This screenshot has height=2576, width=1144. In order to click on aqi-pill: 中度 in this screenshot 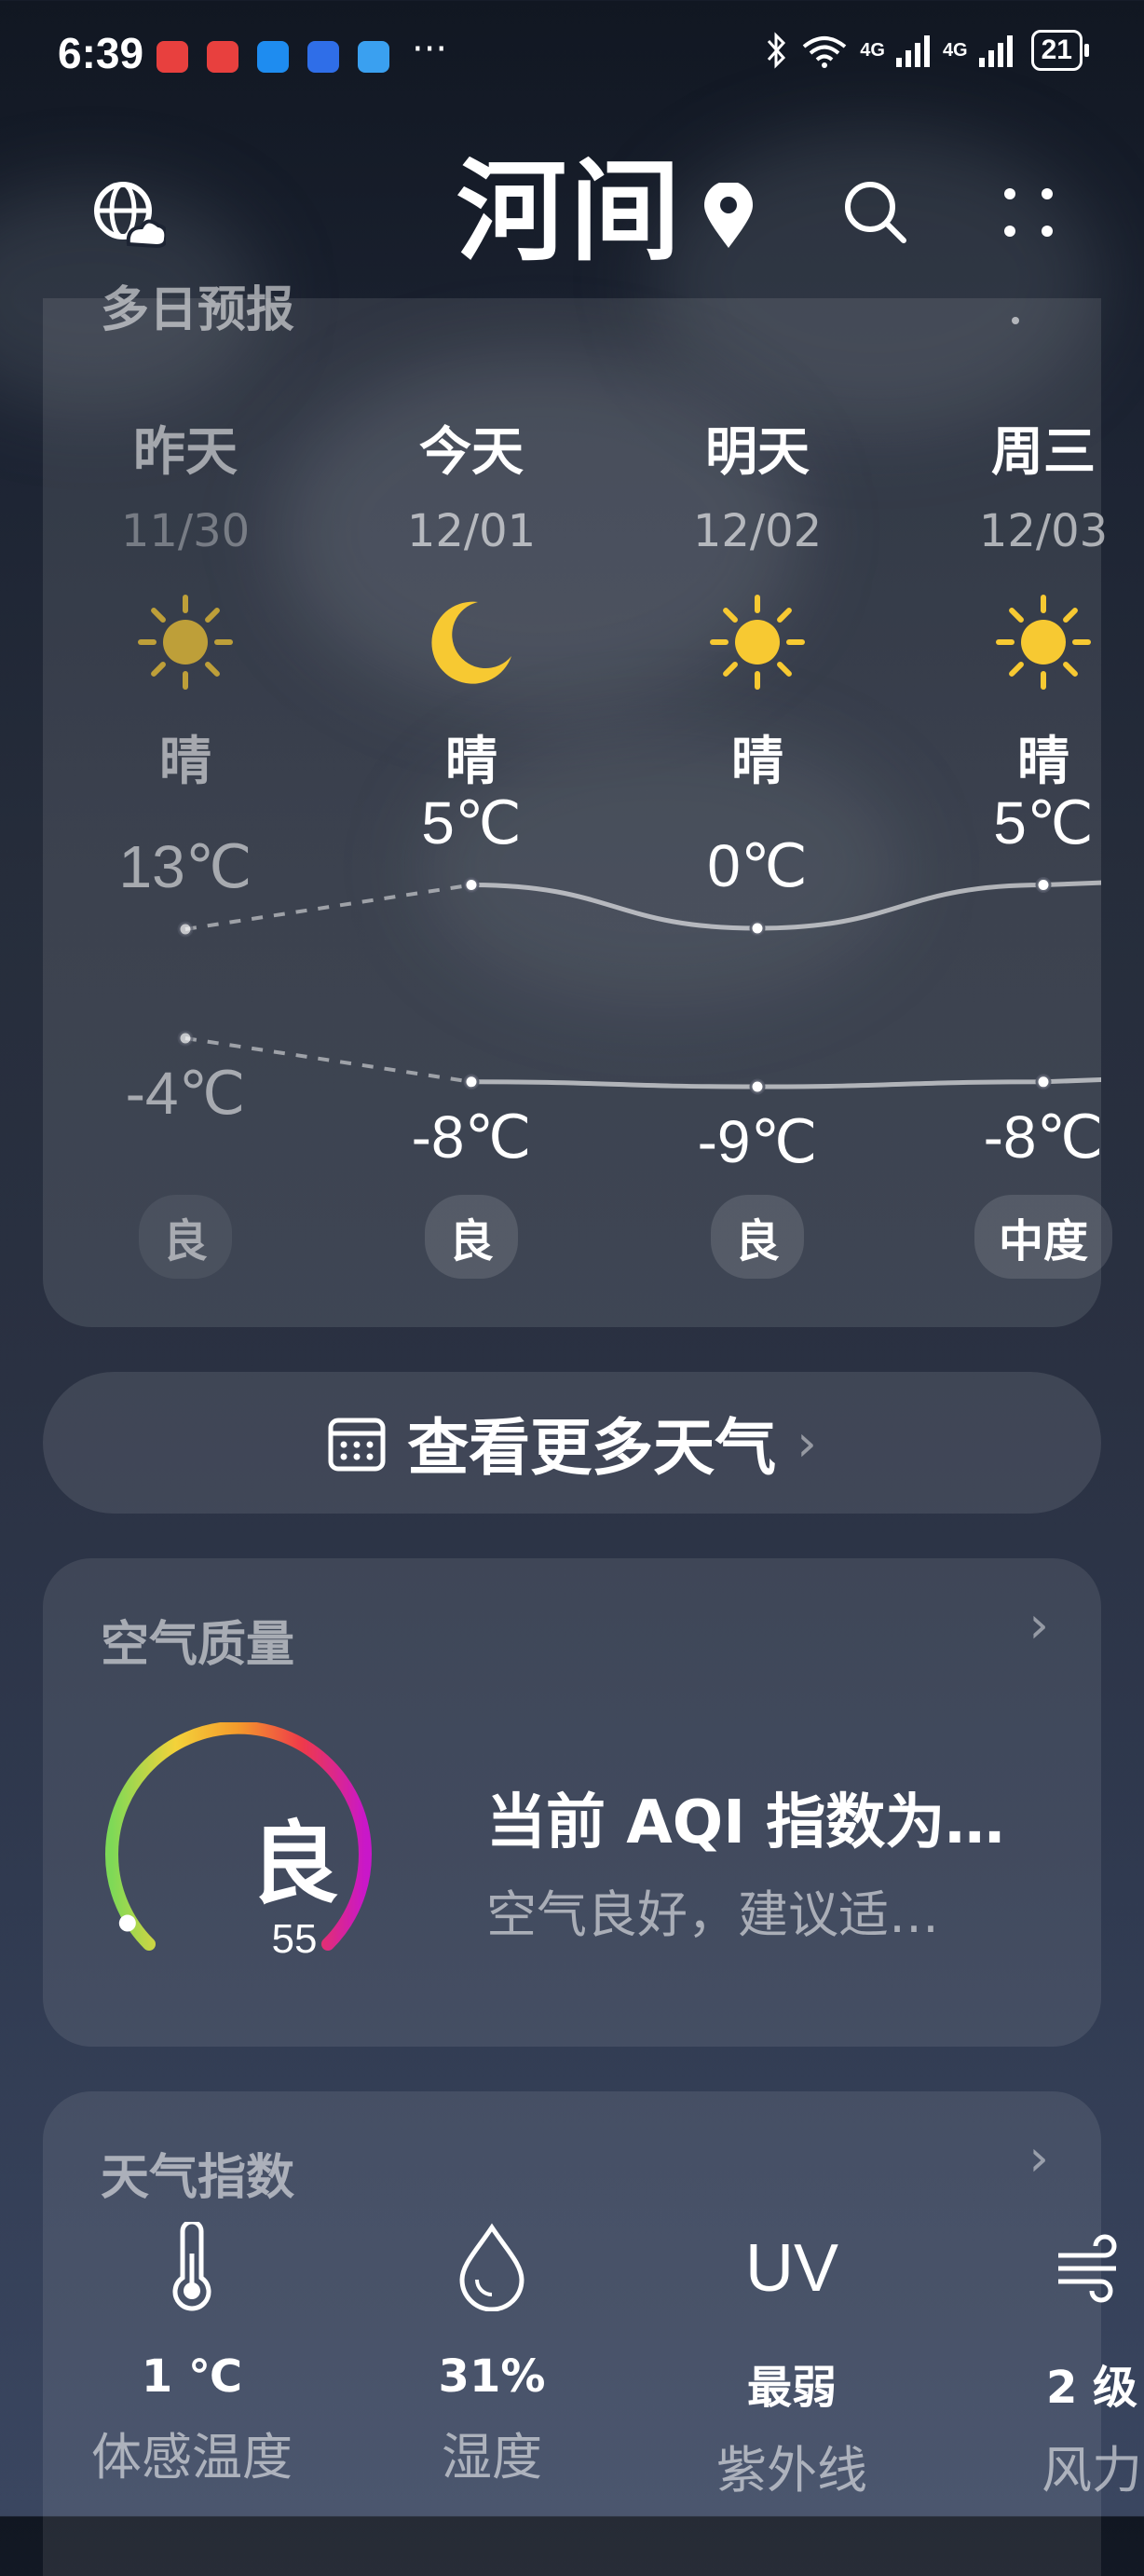, I will do `click(1024, 1237)`.